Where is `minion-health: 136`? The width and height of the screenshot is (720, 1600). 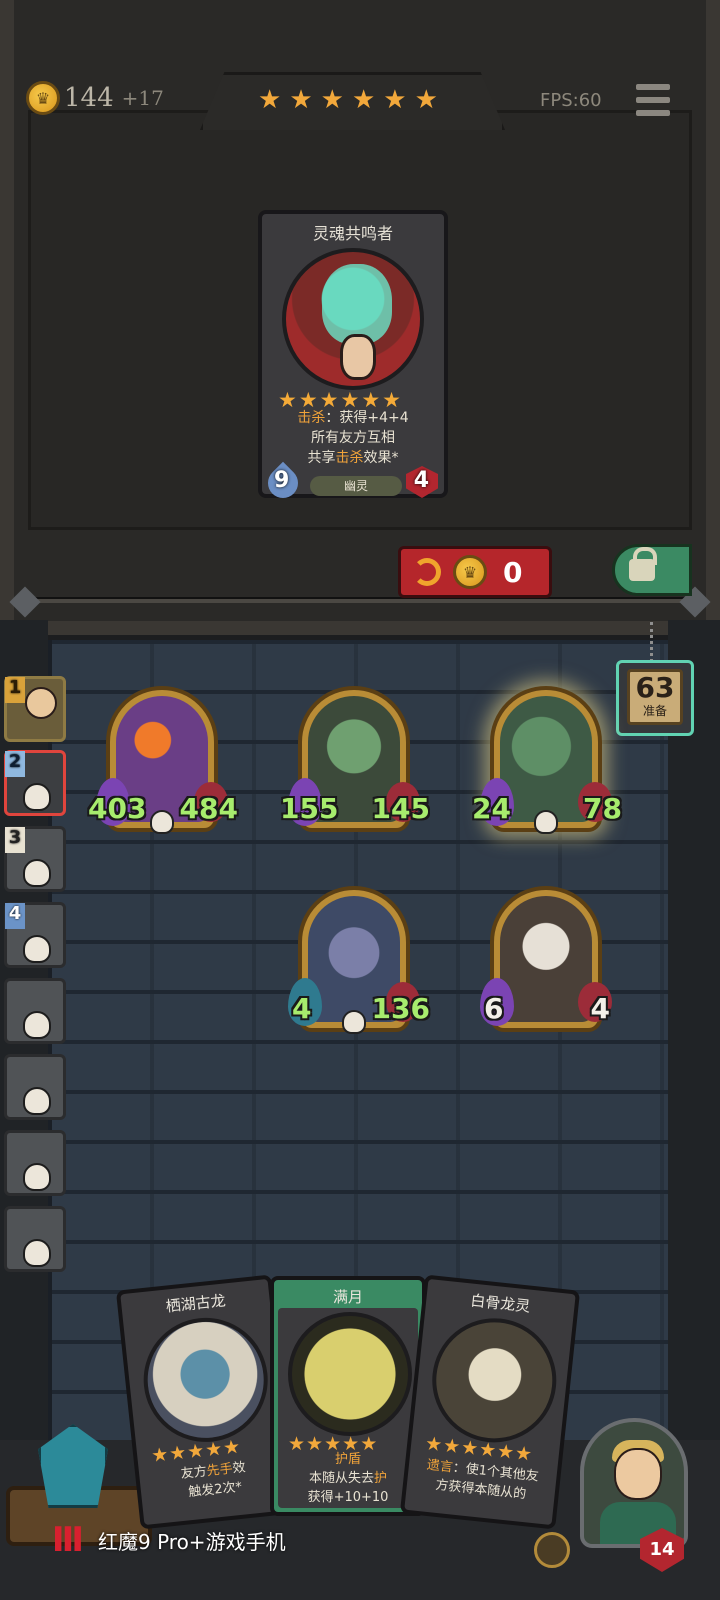 minion-health: 136 is located at coordinates (400, 1008).